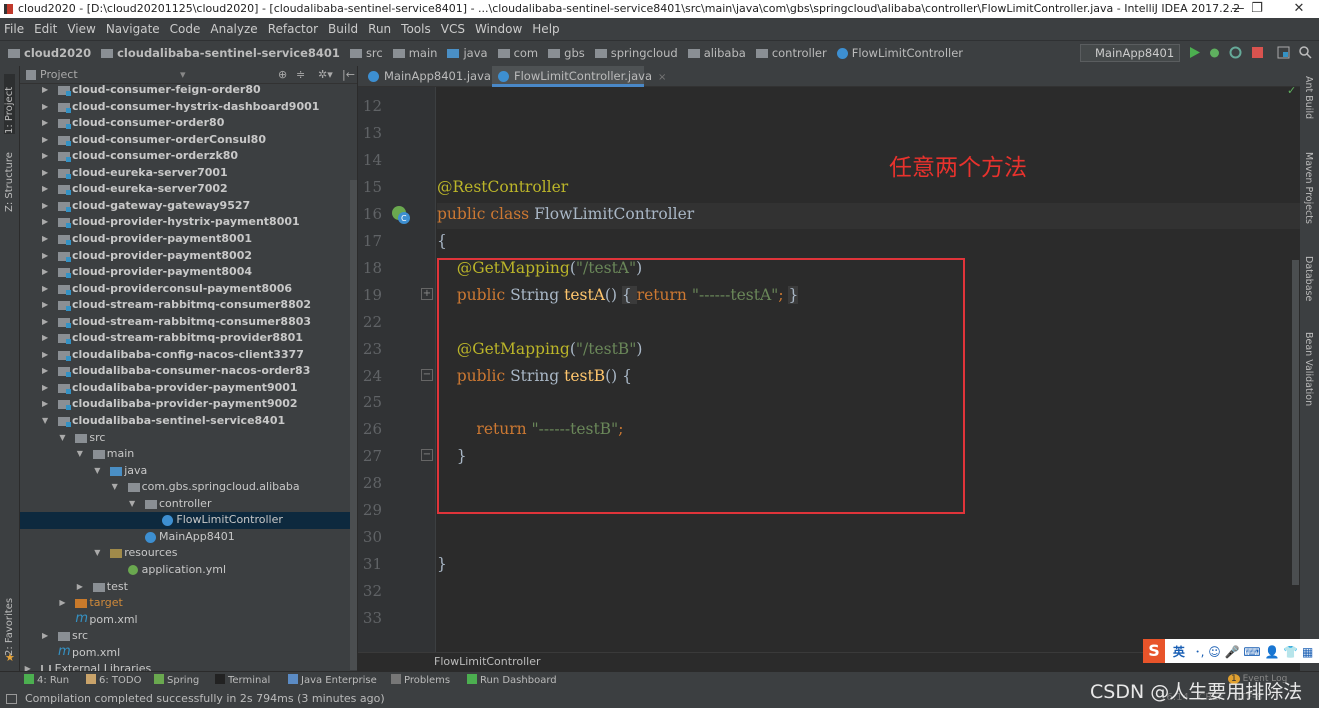 This screenshot has height=708, width=1319. What do you see at coordinates (188, 404) in the screenshot?
I see `tree-item: ▶ cloudalibaba-provider-payment9002` at bounding box center [188, 404].